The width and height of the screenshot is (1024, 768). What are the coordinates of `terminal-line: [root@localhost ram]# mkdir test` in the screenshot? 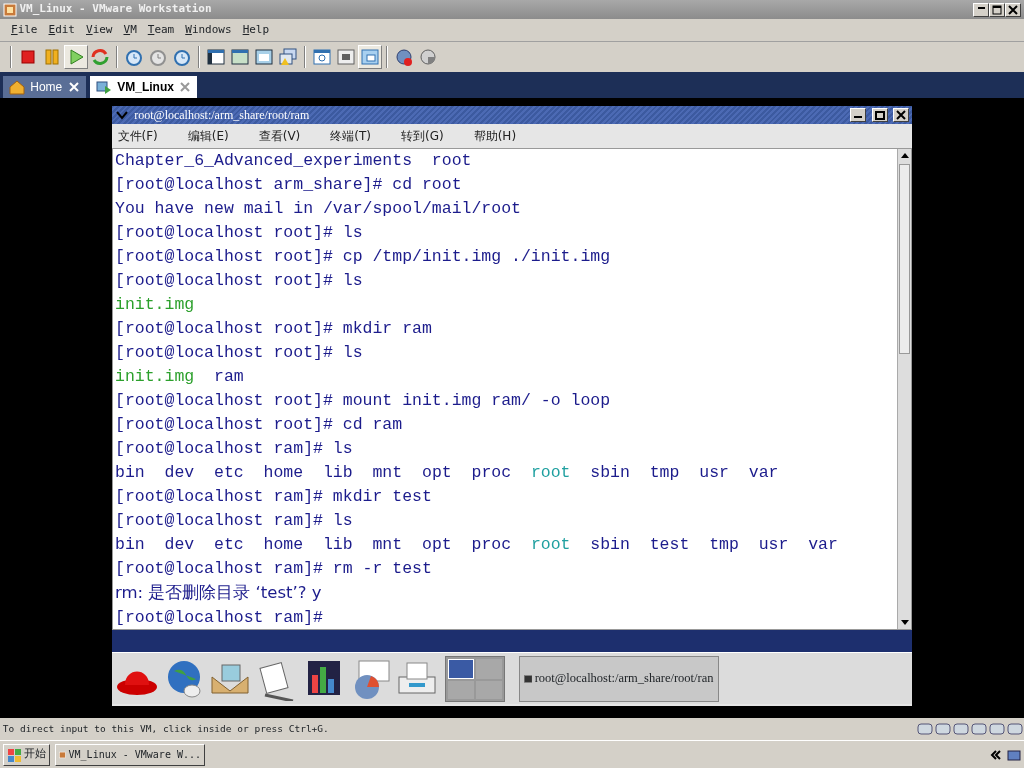 It's located at (273, 496).